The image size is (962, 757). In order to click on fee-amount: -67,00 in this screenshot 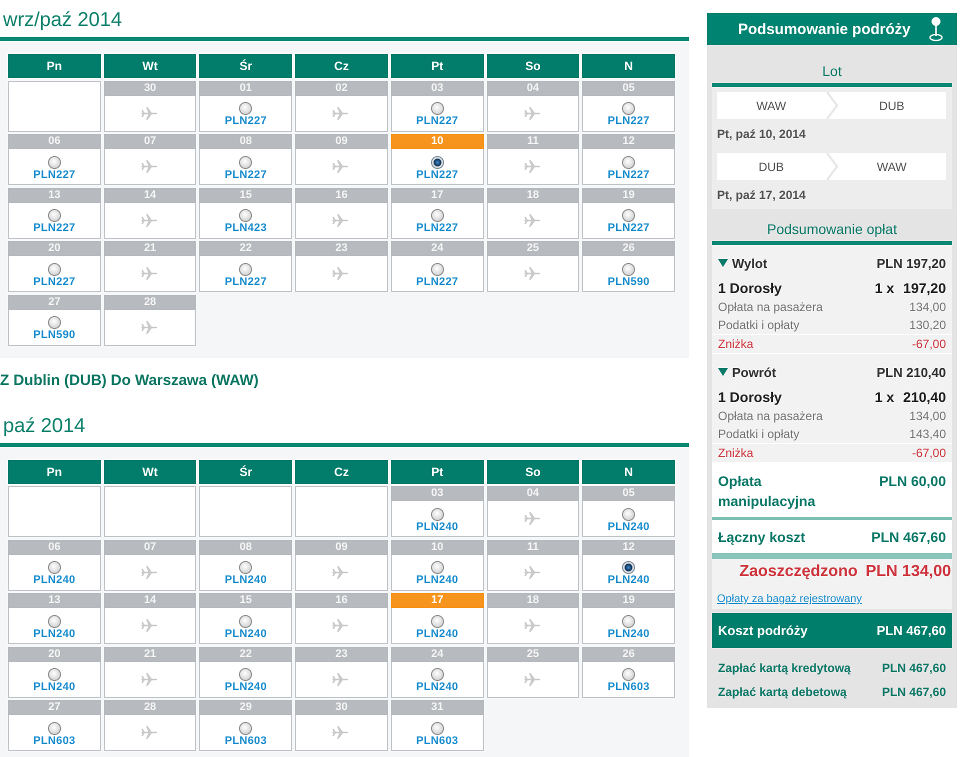, I will do `click(929, 344)`.